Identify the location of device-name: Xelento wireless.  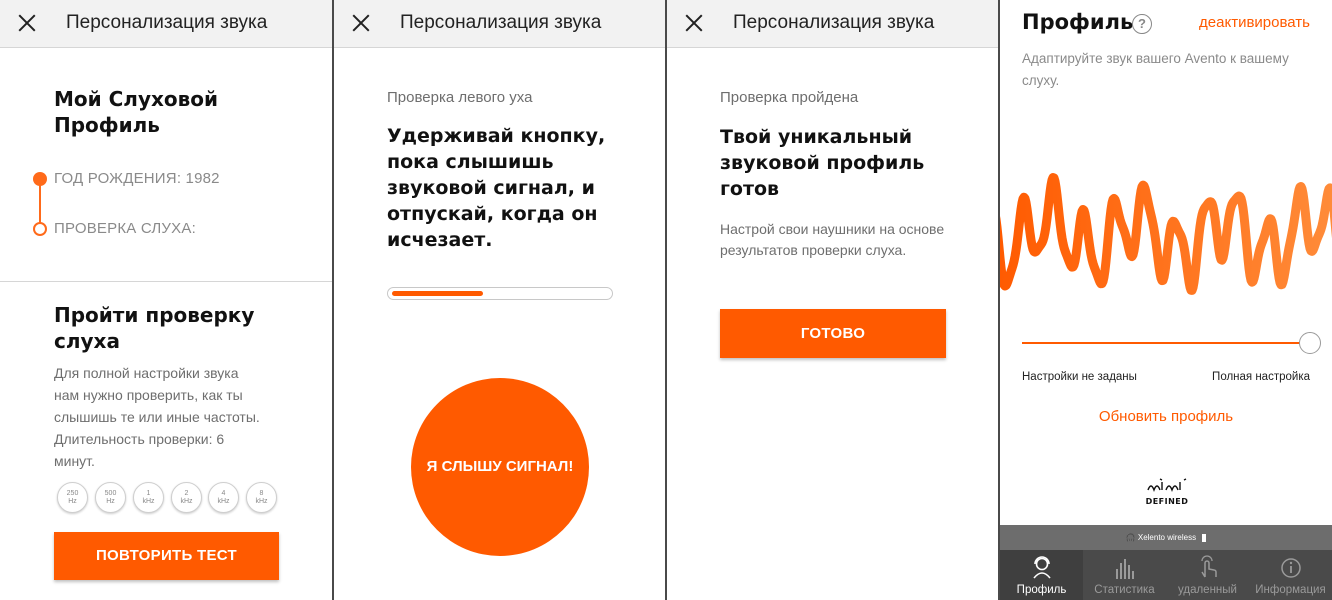
(1167, 537).